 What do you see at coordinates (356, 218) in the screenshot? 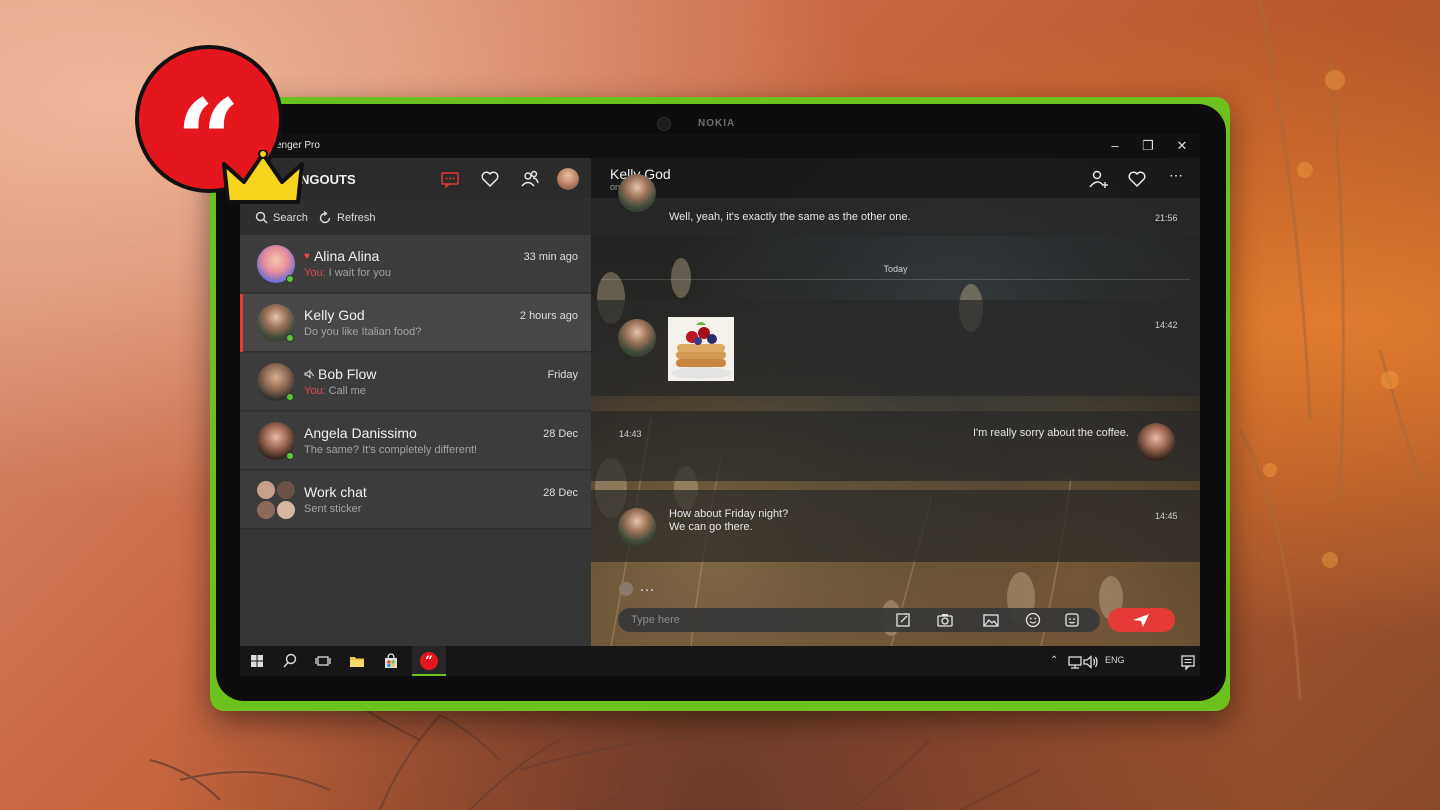
I see `refresh-label: Refresh` at bounding box center [356, 218].